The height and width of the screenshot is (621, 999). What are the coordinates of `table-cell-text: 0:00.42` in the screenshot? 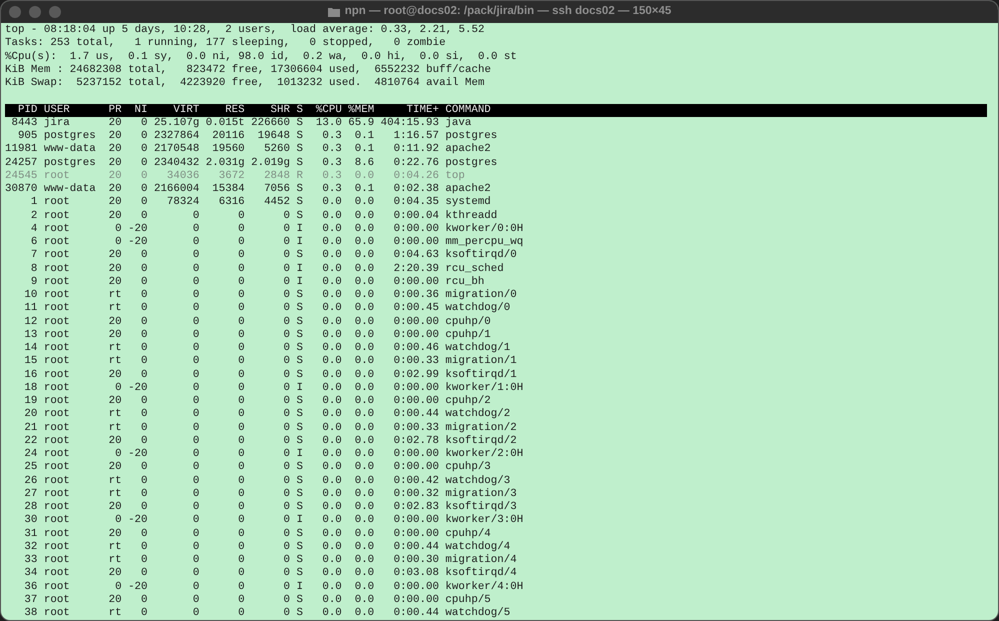 It's located at (415, 481).